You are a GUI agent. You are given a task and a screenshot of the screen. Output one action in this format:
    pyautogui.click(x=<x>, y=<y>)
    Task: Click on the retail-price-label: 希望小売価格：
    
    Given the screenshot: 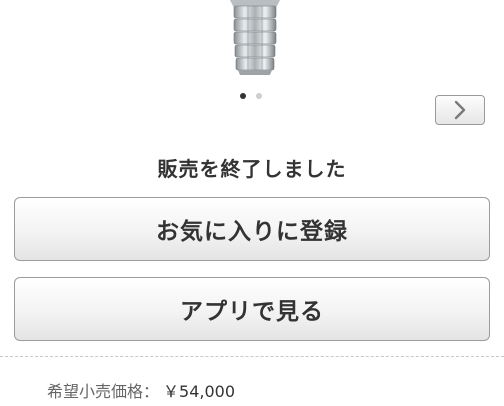 What is the action you would take?
    pyautogui.click(x=103, y=391)
    